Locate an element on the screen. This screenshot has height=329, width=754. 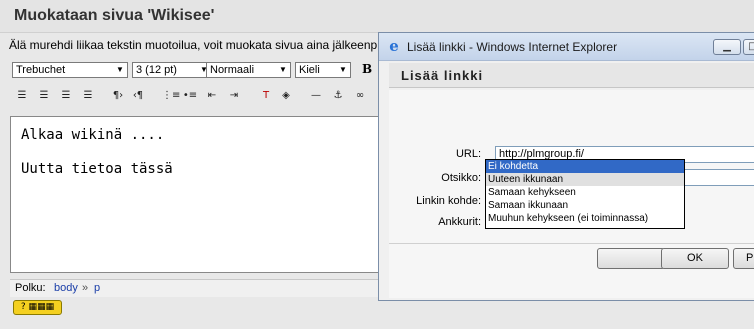
internet-explorer-icon: e is located at coordinates (394, 46).